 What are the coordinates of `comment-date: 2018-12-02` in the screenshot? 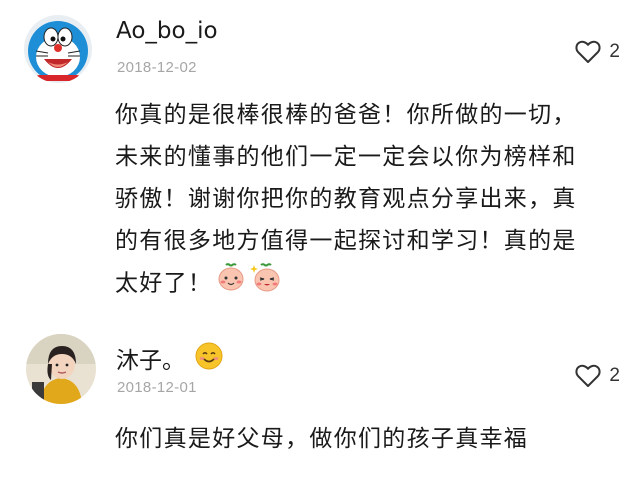 It's located at (157, 67).